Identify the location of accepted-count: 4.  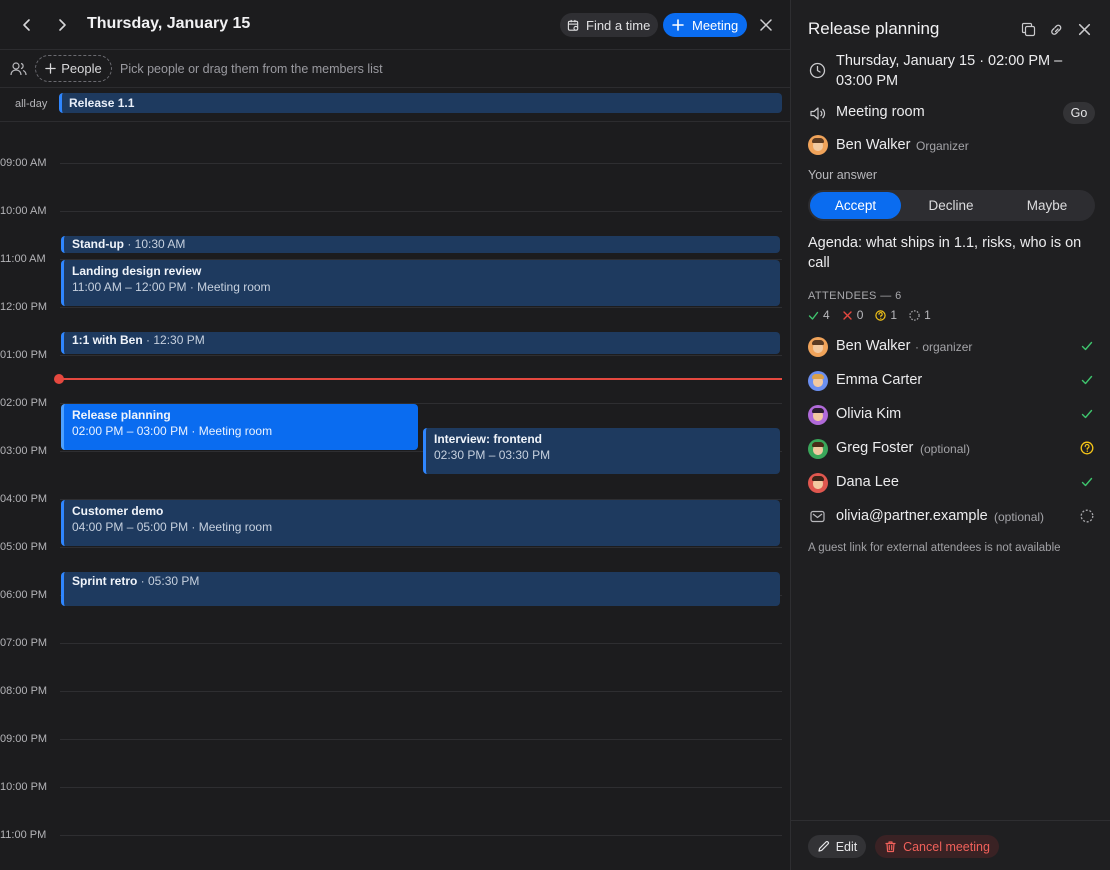
(819, 315).